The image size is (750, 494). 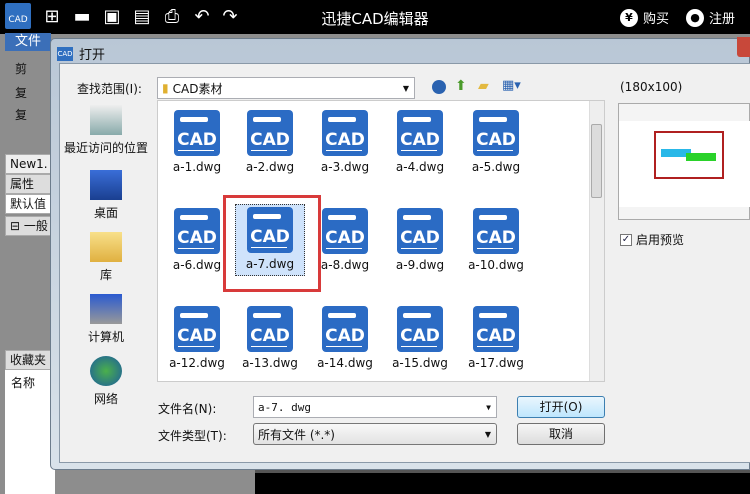 I want to click on file-name: a-15.dwg, so click(x=420, y=363).